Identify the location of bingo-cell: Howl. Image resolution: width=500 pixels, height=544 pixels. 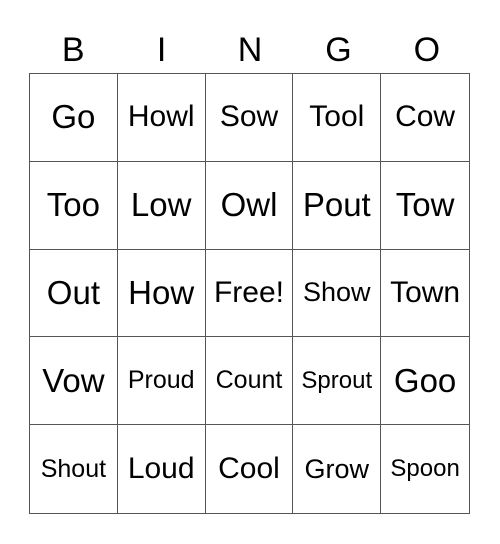
(161, 118).